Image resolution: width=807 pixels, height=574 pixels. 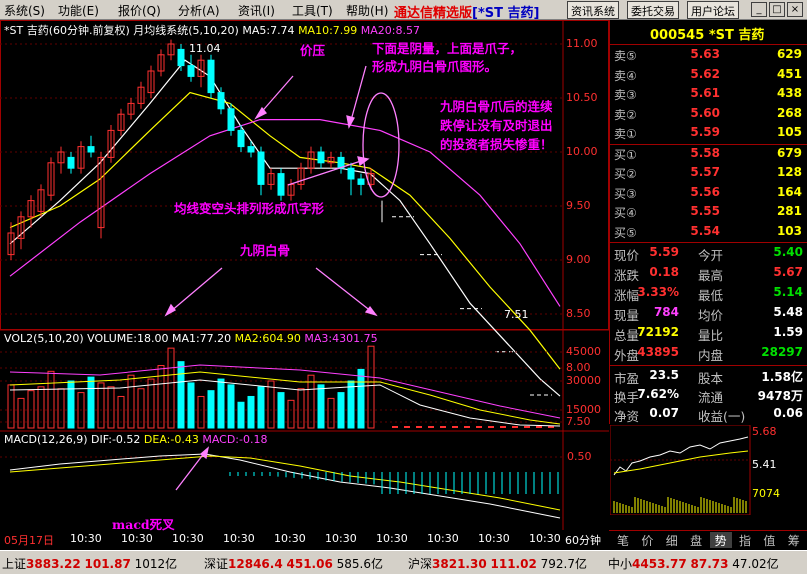 What do you see at coordinates (722, 416) in the screenshot?
I see `fund-key: 收益(一)` at bounding box center [722, 416].